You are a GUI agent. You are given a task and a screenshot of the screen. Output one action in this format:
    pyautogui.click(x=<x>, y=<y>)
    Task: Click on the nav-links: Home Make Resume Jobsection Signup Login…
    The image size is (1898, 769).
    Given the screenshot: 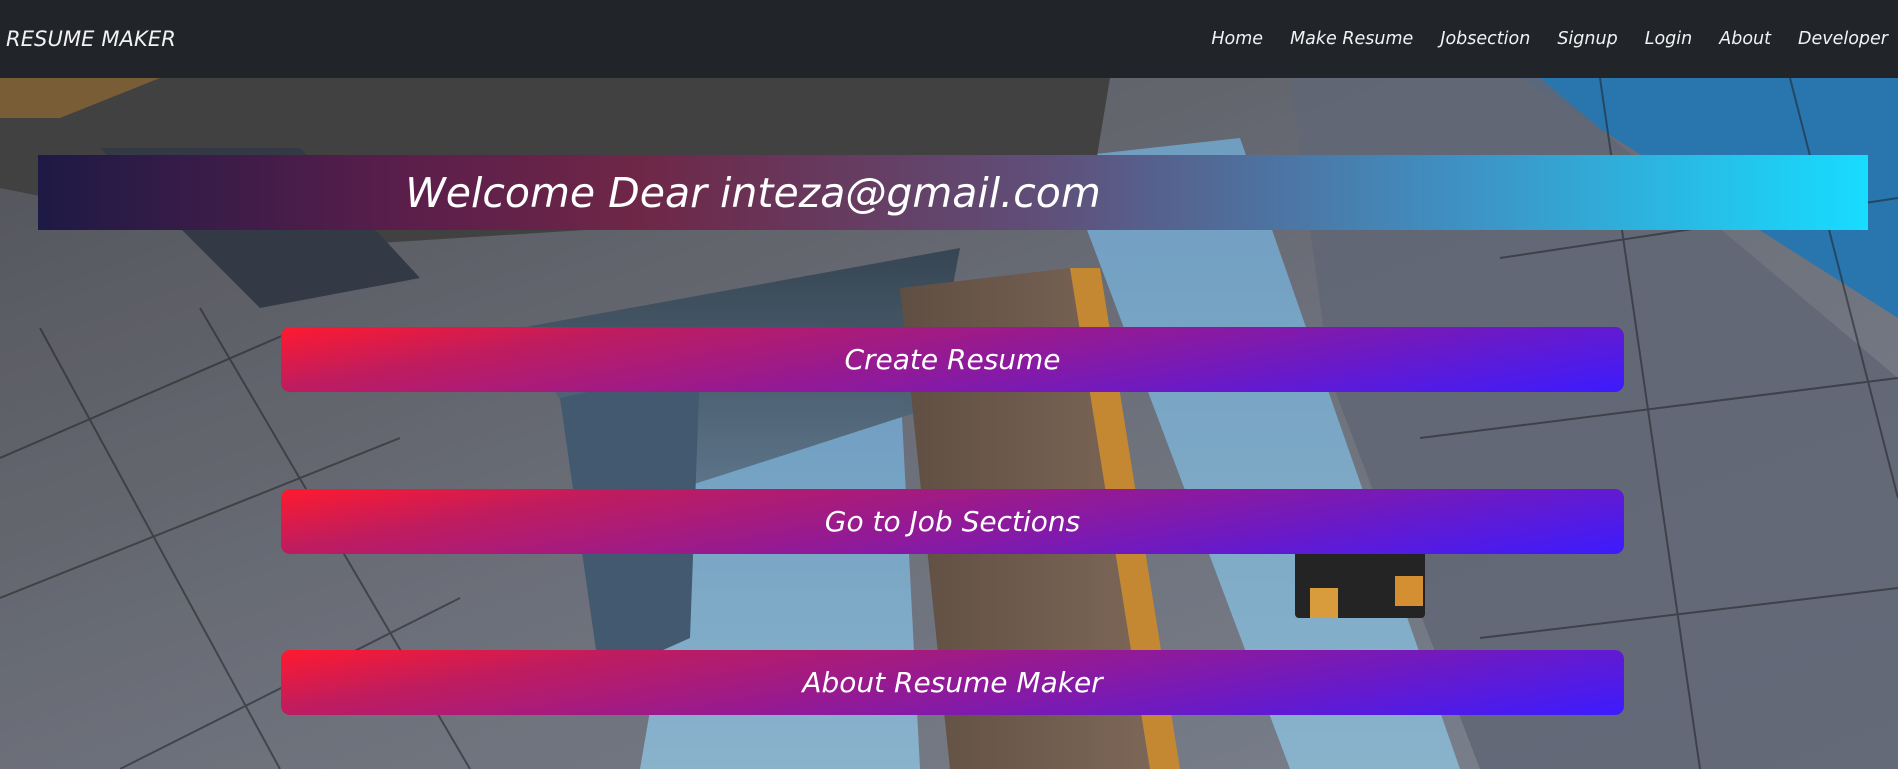 What is the action you would take?
    pyautogui.click(x=1536, y=39)
    